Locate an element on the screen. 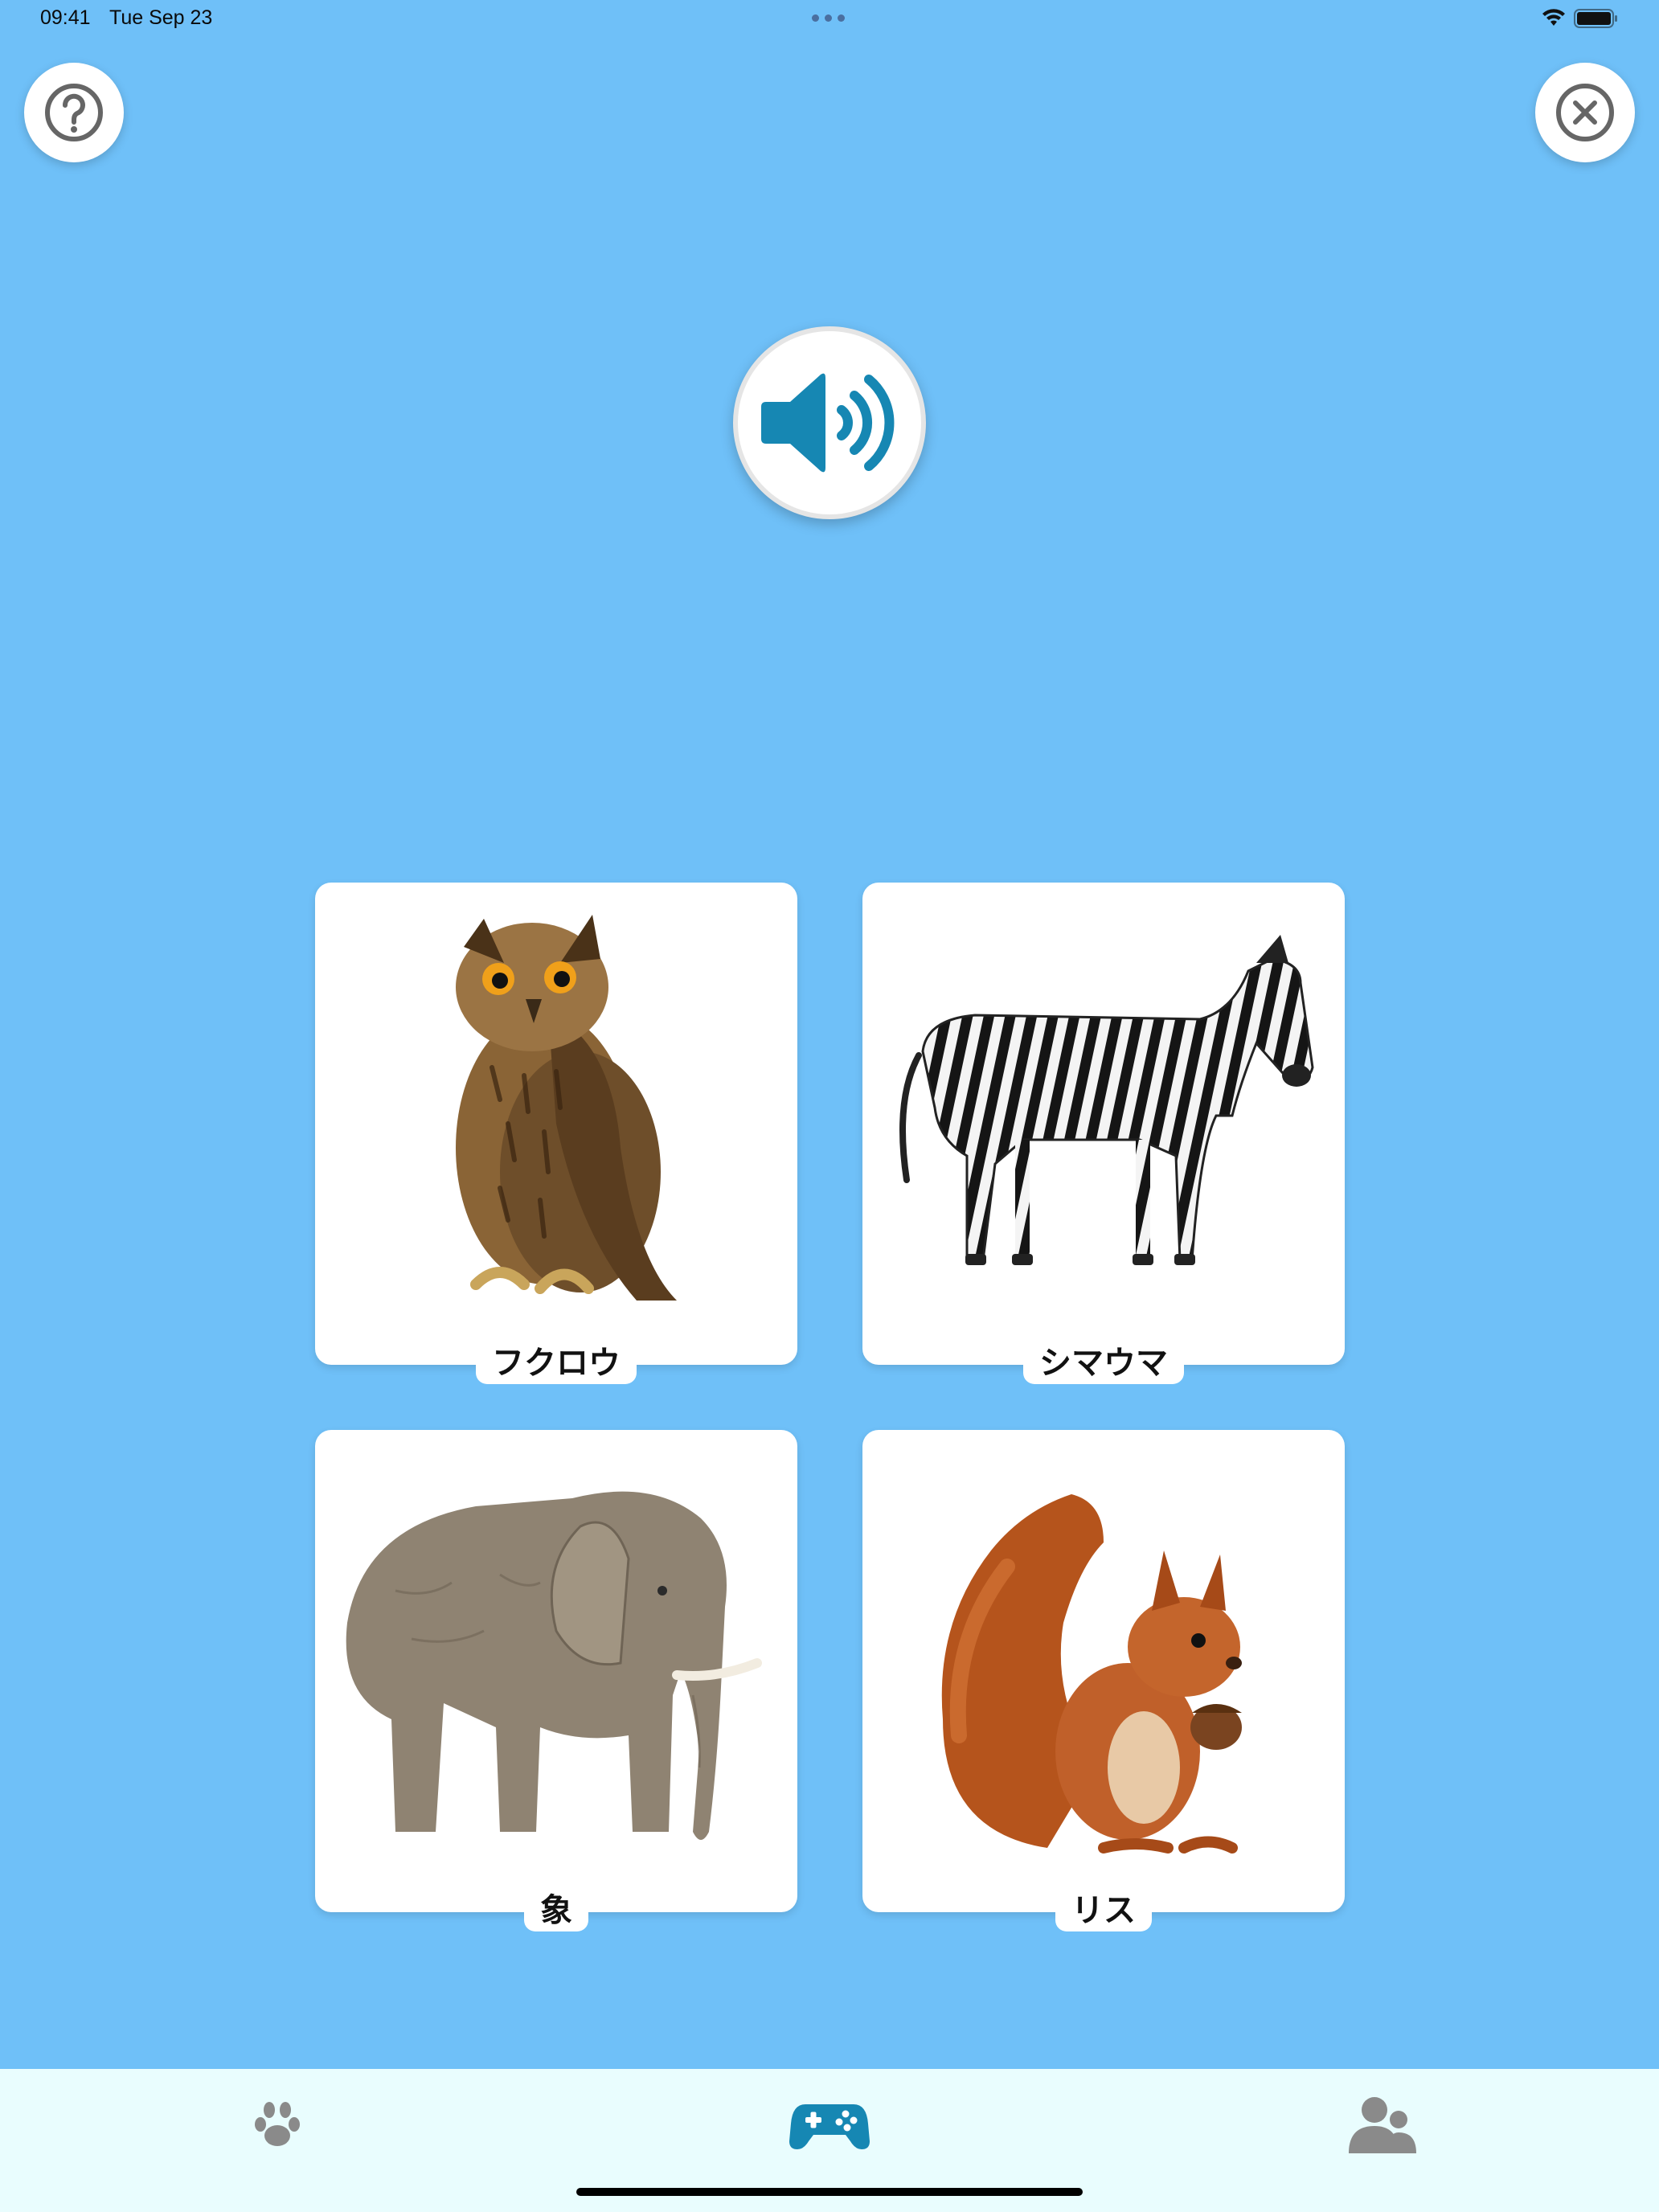  card-label: 象 is located at coordinates (556, 1909).